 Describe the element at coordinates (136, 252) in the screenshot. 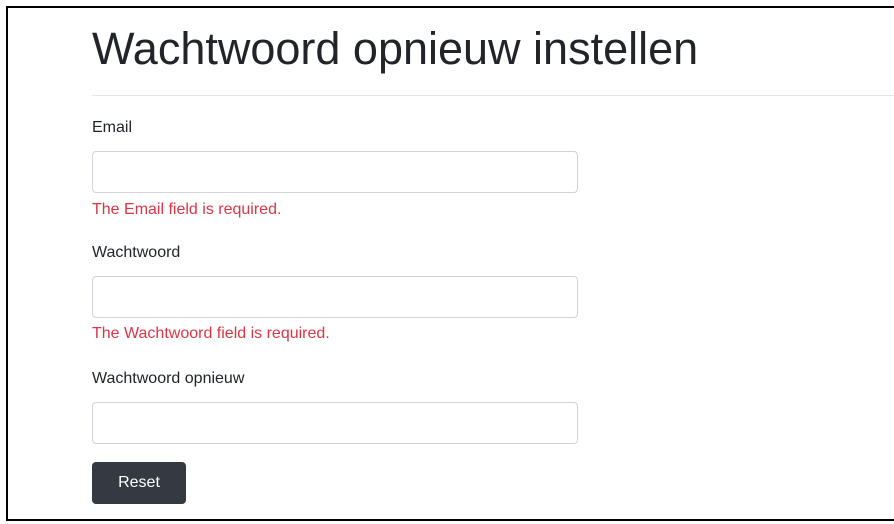

I see `password-label: Wachtwoord` at that location.